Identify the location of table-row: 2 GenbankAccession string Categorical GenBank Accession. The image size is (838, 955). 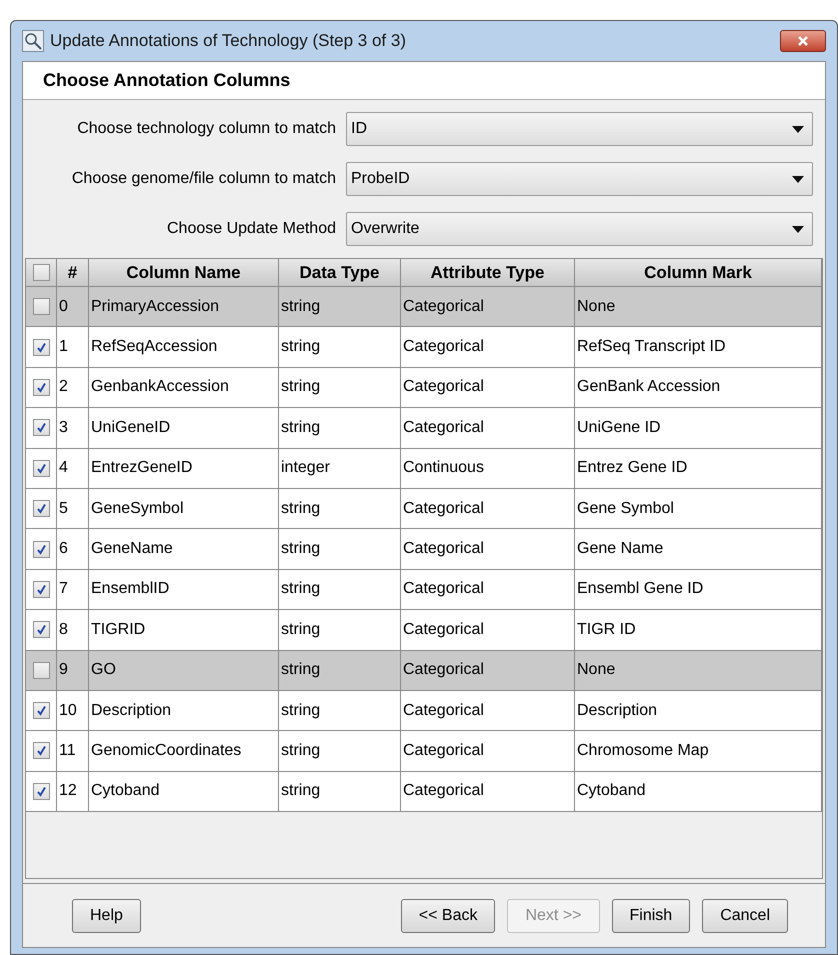
(424, 388).